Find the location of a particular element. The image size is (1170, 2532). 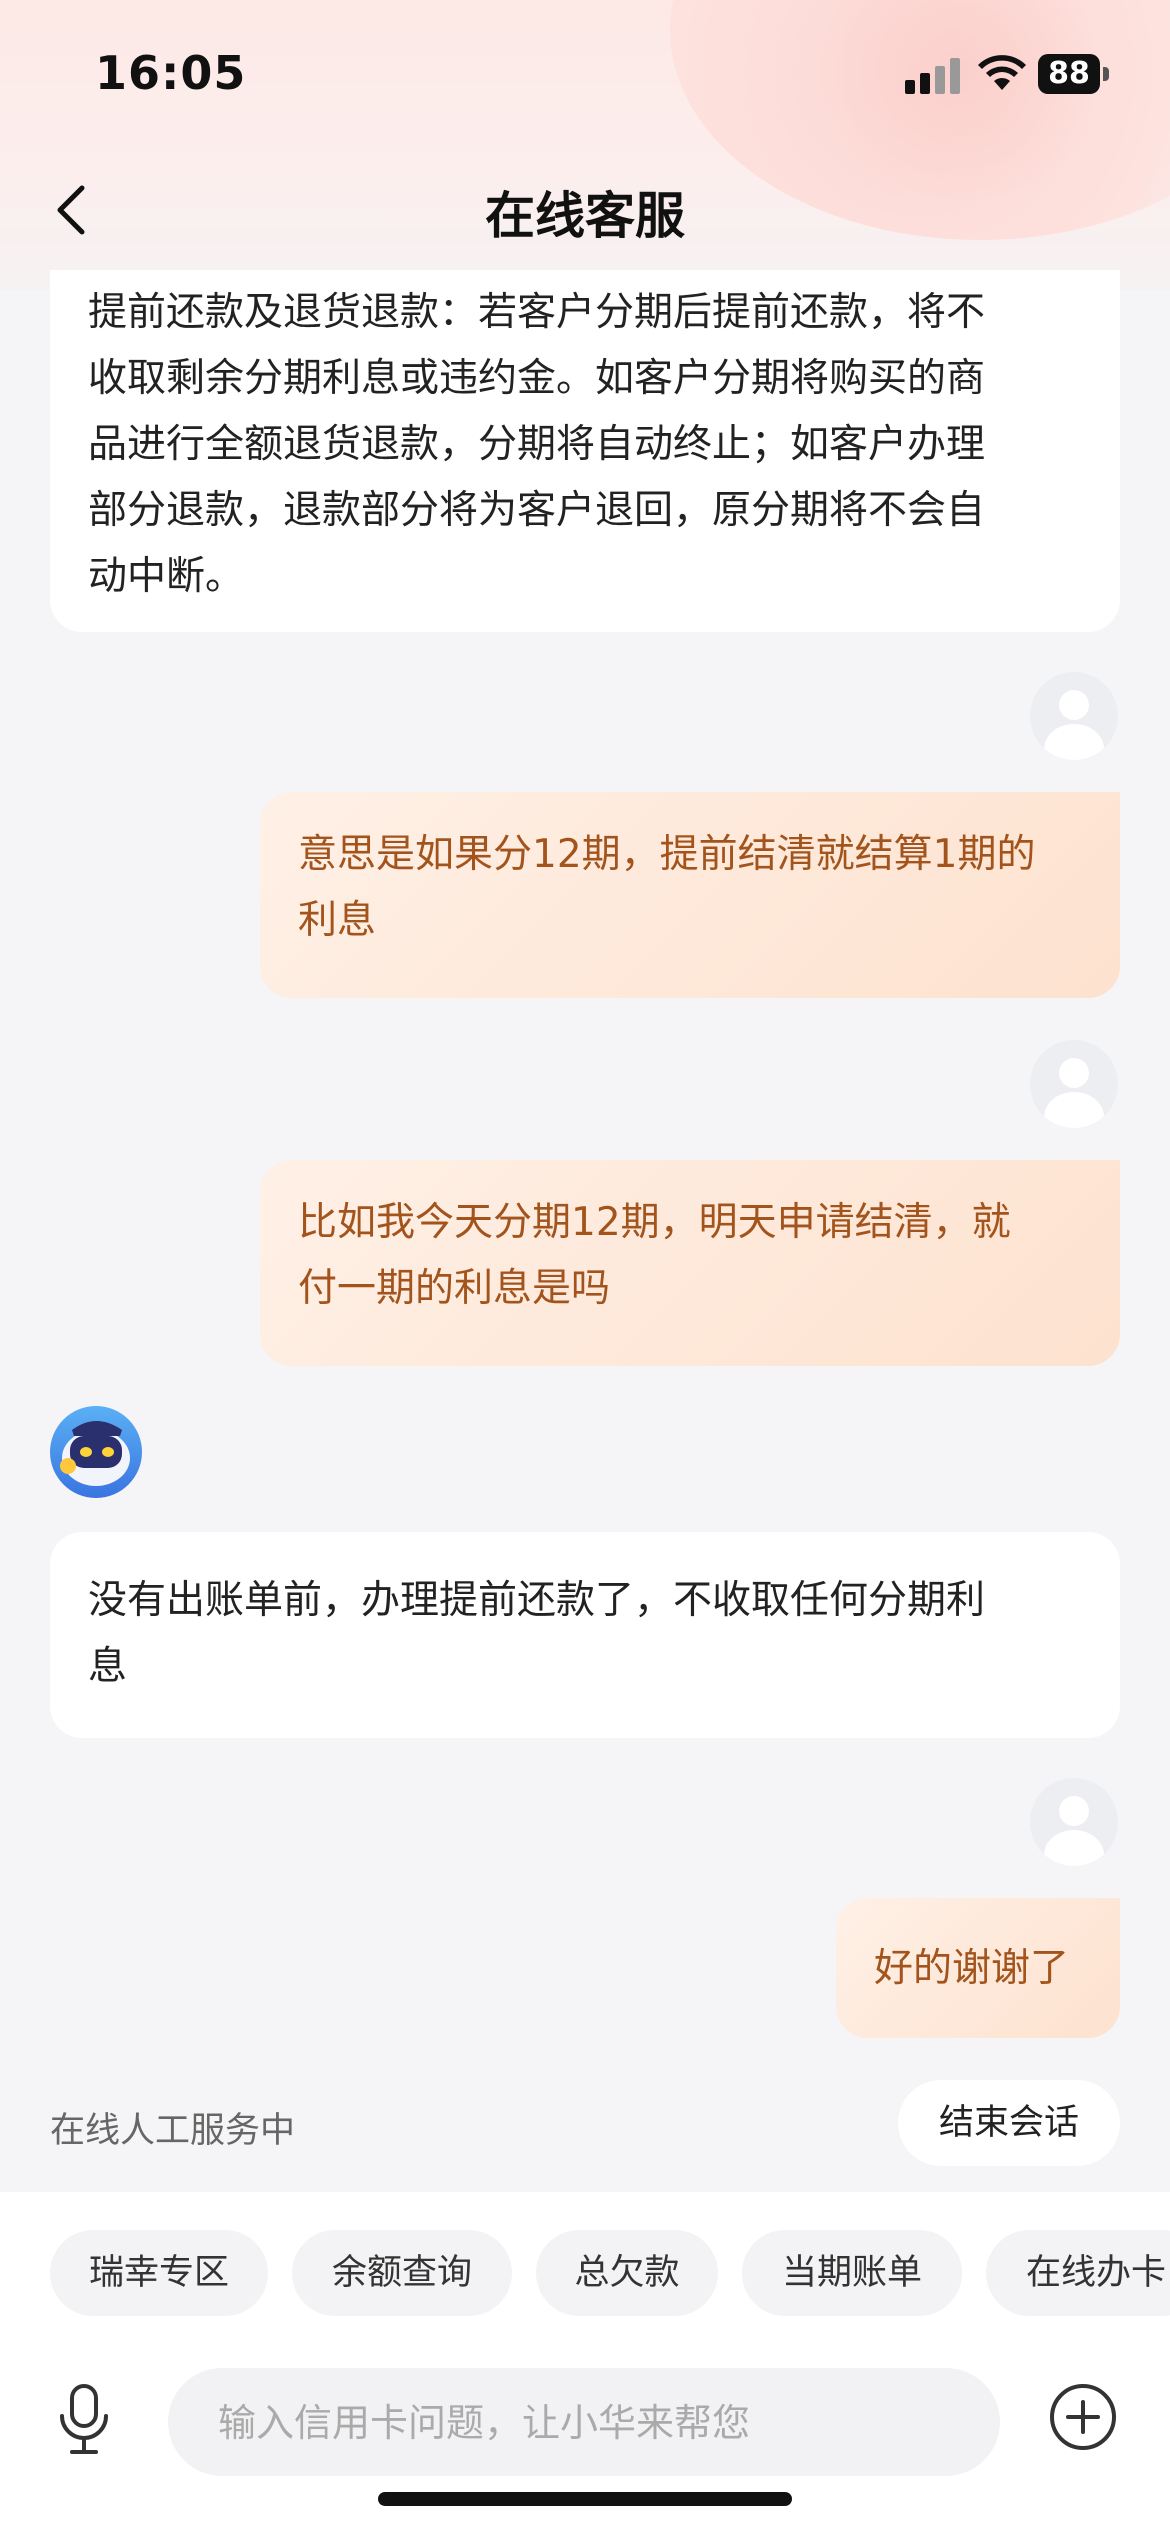

service-status-row: 在线人工服务中 结束会话 is located at coordinates (585, 2125).